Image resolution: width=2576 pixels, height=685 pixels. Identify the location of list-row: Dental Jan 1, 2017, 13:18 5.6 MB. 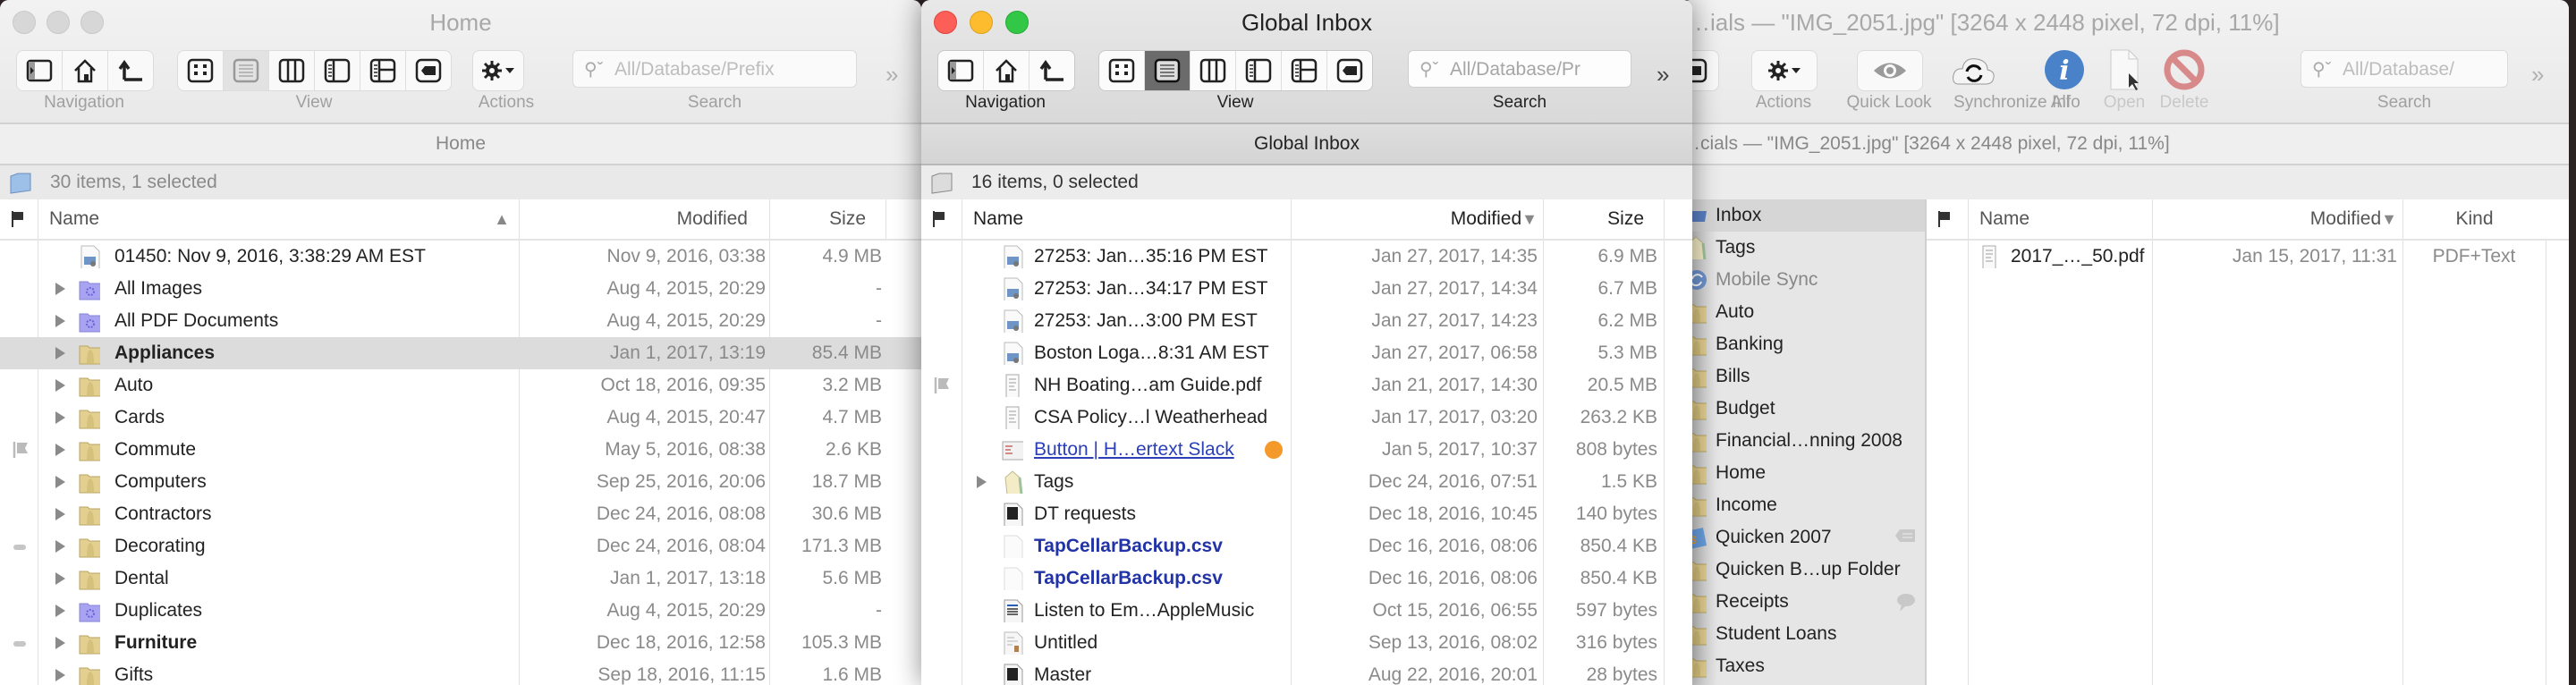
(460, 578).